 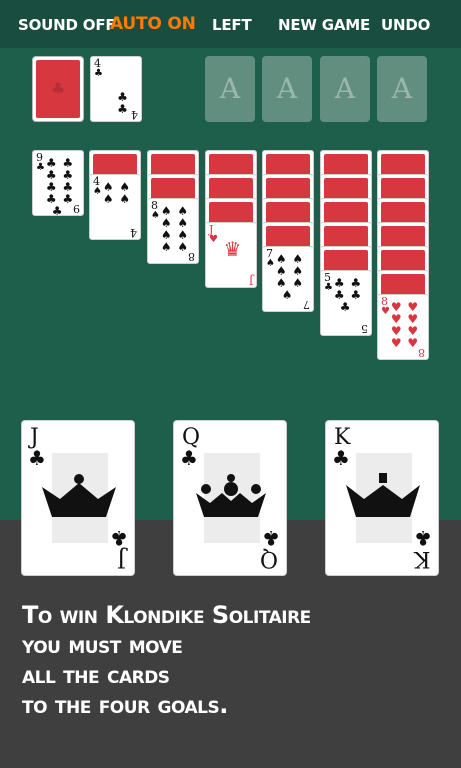 I want to click on card-pips: ♠ ♠ ♠ ♠ ♠ ♠ ♠, so click(x=290, y=277).